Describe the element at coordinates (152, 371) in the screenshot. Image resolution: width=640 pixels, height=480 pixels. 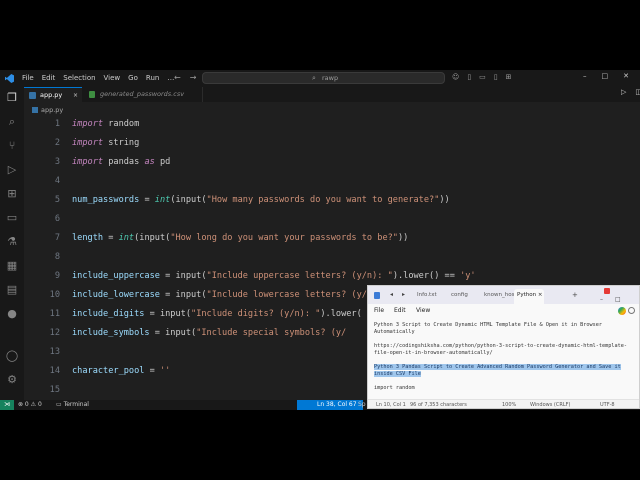
I see `code-token: =` at that location.